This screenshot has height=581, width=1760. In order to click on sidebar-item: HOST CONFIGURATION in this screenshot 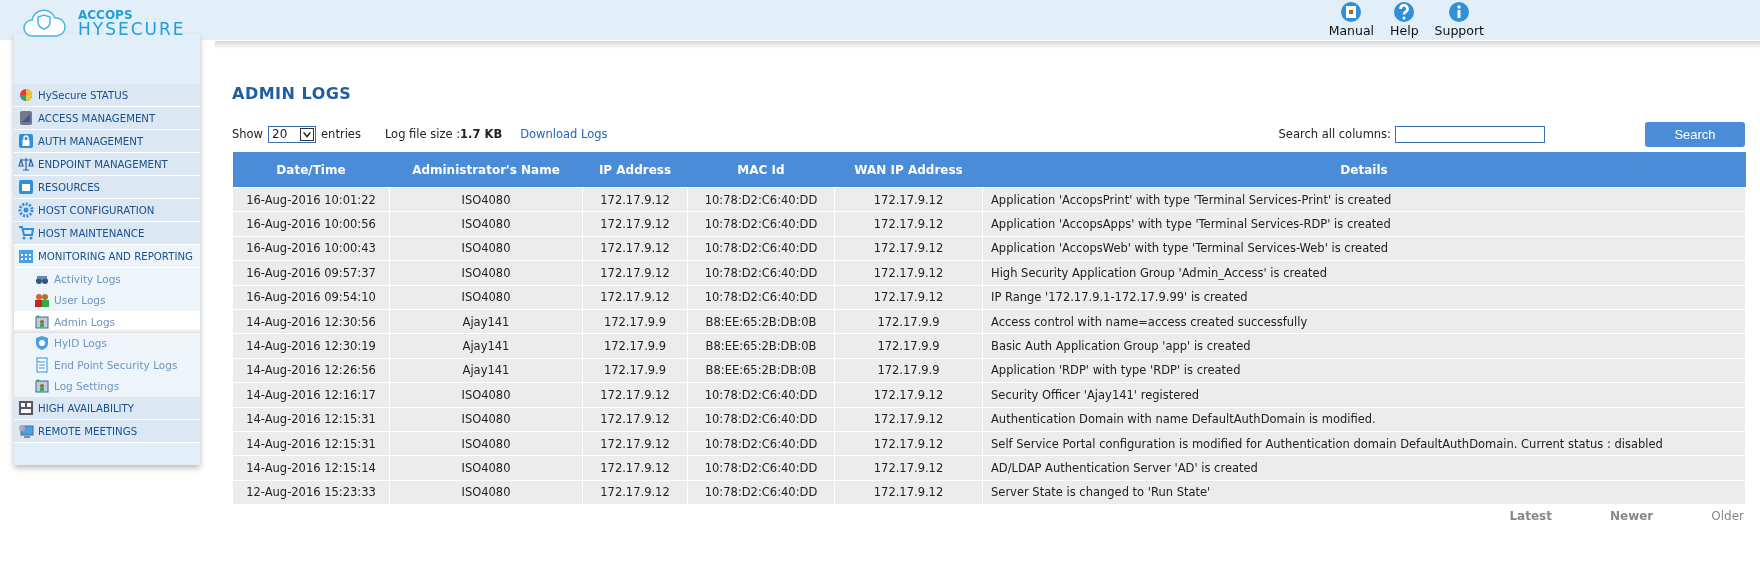, I will do `click(107, 210)`.